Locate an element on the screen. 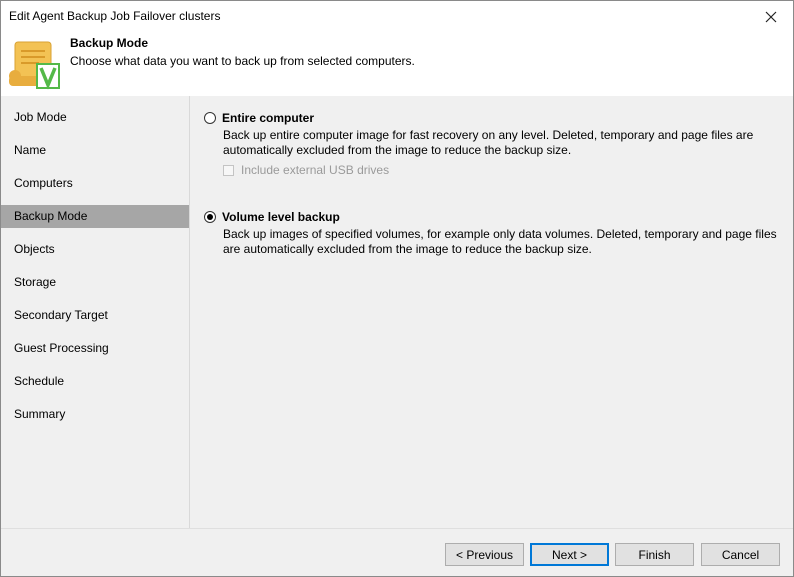 Image resolution: width=794 pixels, height=577 pixels. entire-computer-option: Entire computer is located at coordinates (259, 118).